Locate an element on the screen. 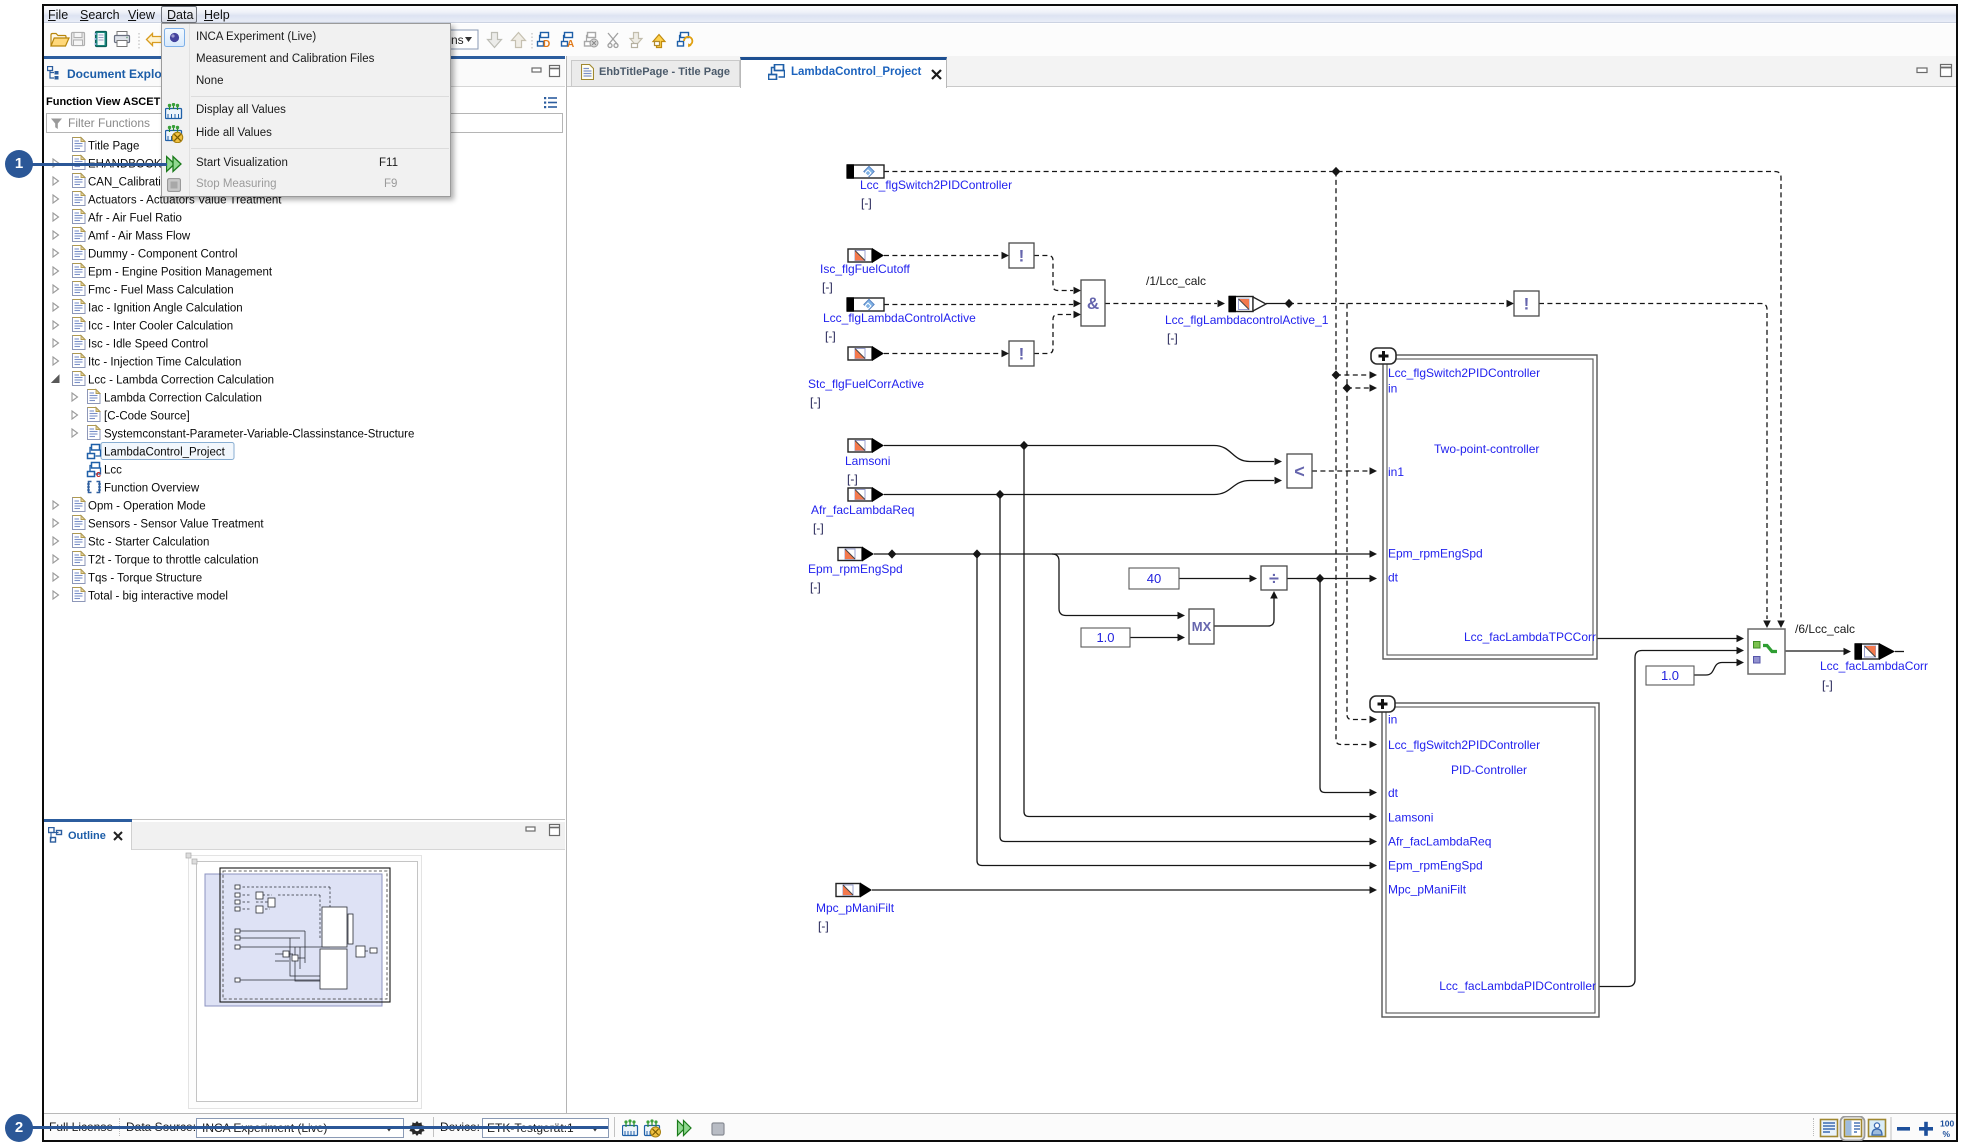 The image size is (1963, 1145). svg-text:Iac - Ignition Angle Calculati: Iac - Ignition Angle Calculation is located at coordinates (165, 309).